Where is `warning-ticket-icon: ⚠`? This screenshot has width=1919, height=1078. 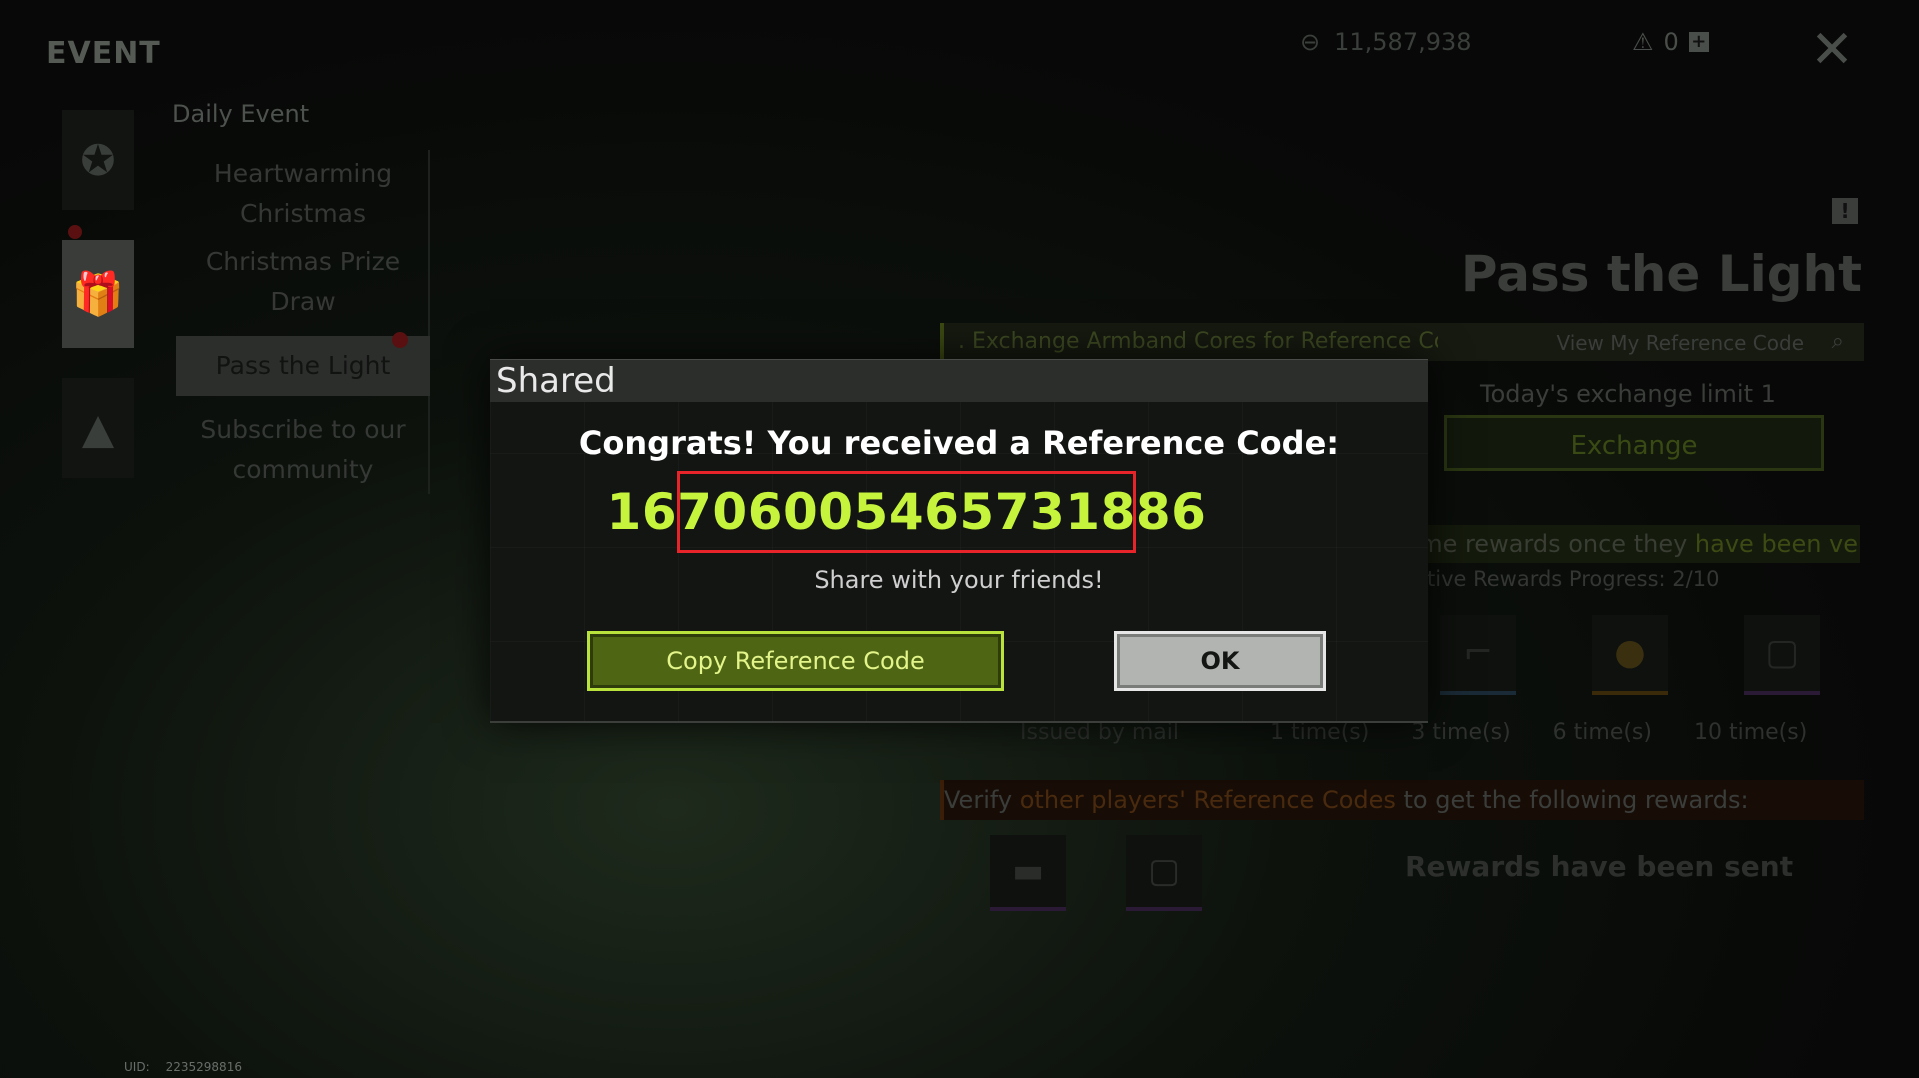
warning-ticket-icon: ⚠ is located at coordinates (1643, 42).